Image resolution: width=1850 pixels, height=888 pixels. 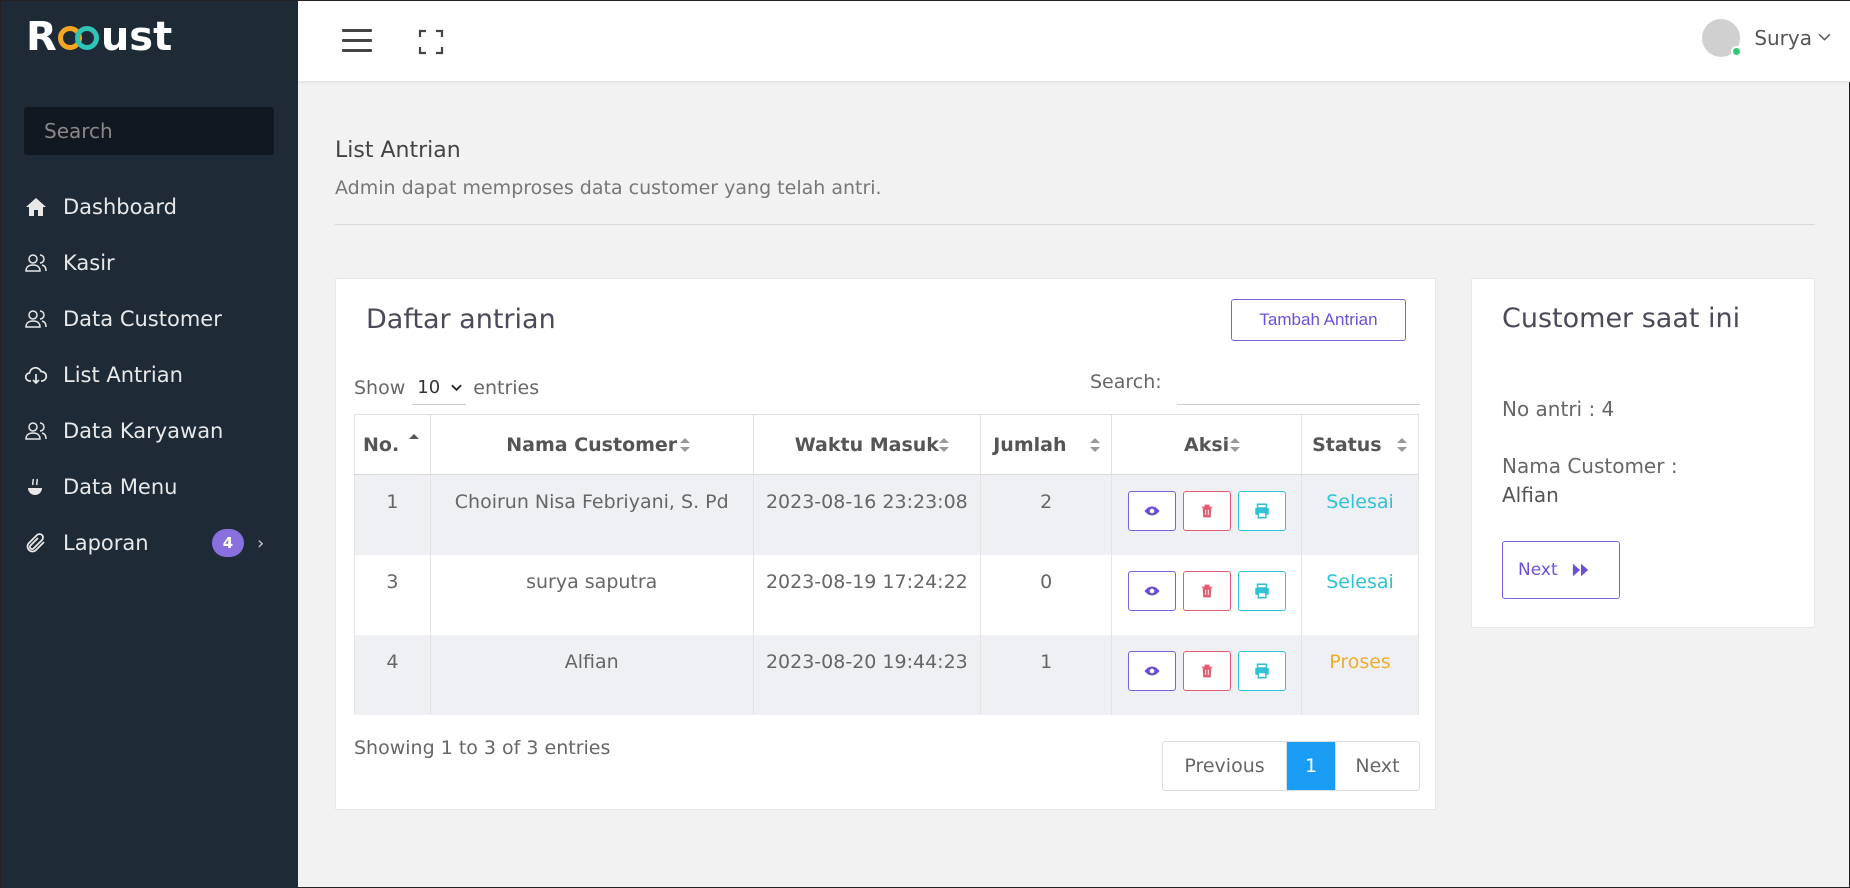 What do you see at coordinates (591, 674) in the screenshot?
I see `cell-nama: Alfian` at bounding box center [591, 674].